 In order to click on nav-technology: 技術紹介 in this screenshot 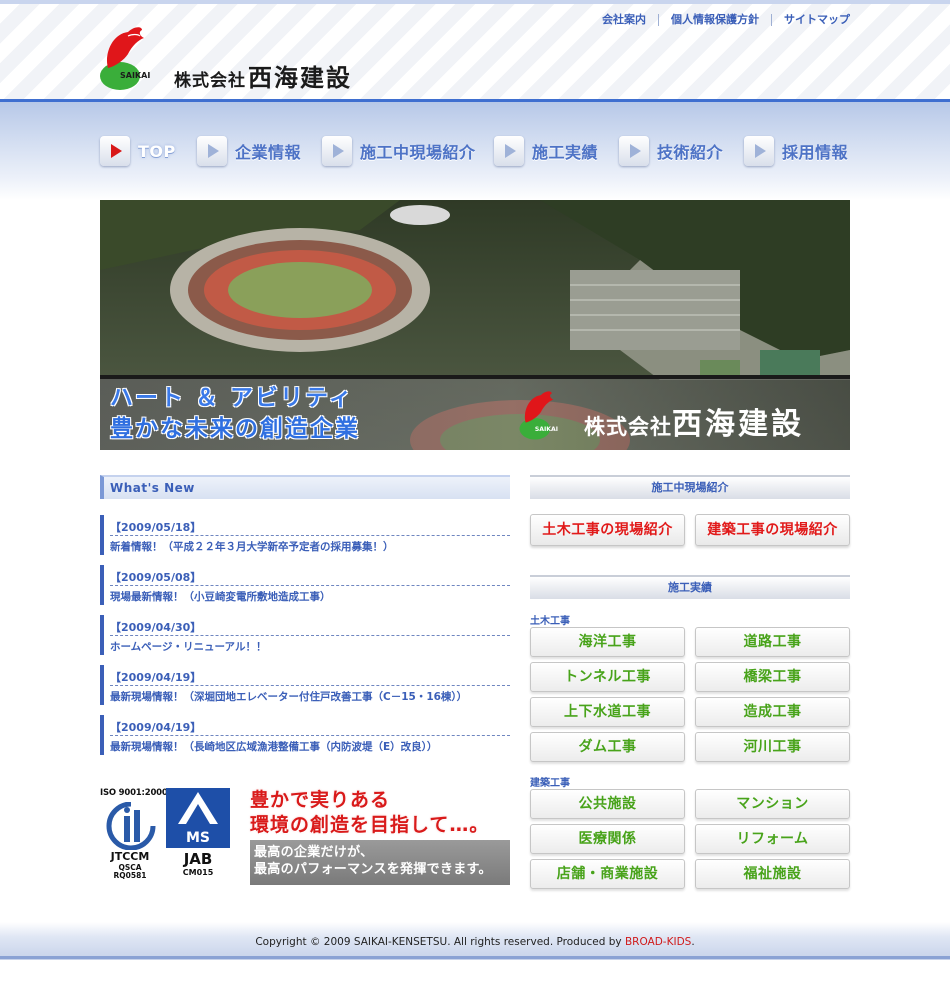, I will do `click(671, 151)`.